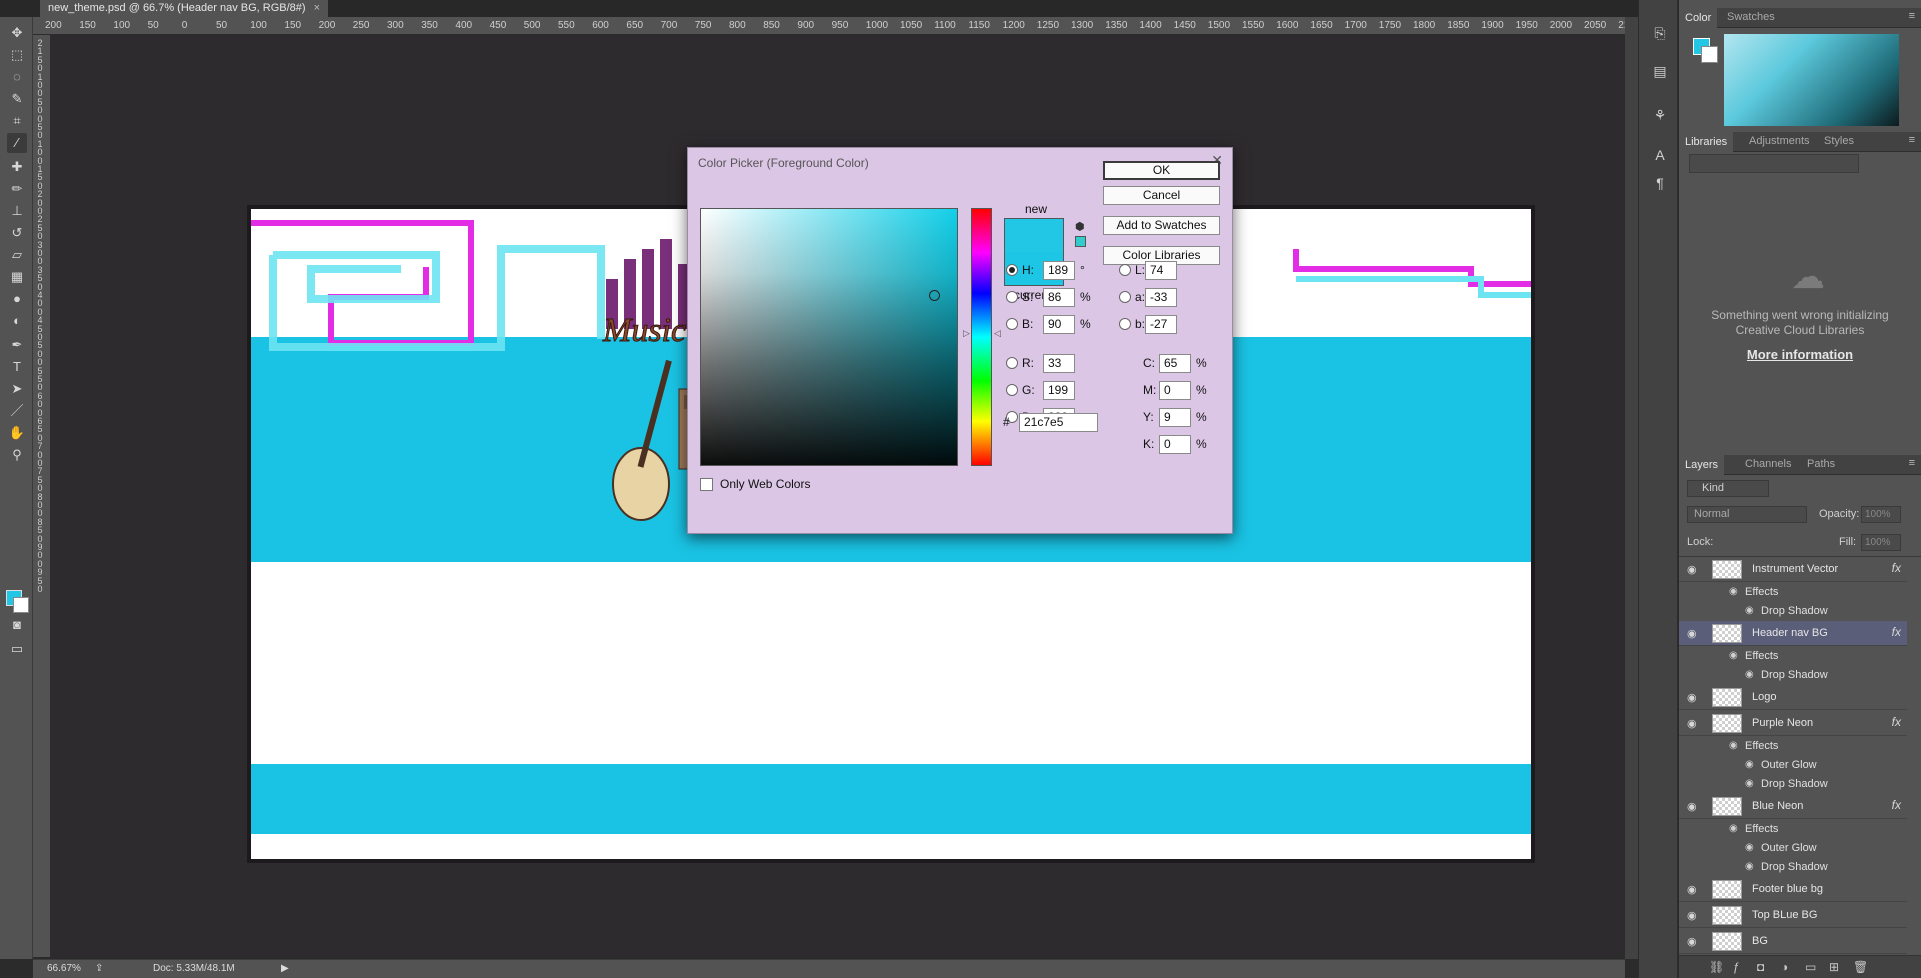 This screenshot has height=978, width=1921. What do you see at coordinates (1768, 464) in the screenshot?
I see `tab-channels: Channels` at bounding box center [1768, 464].